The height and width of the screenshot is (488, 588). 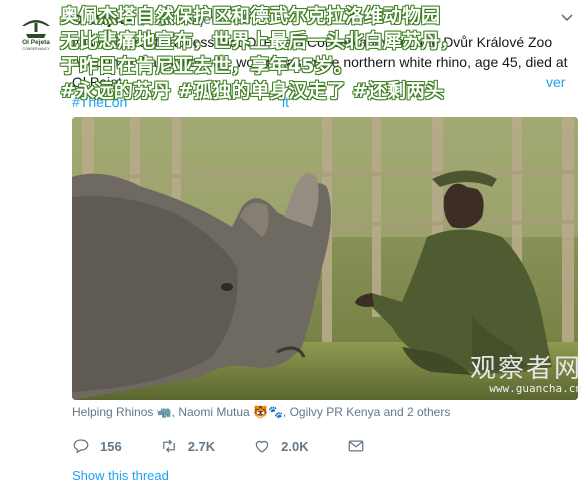 I want to click on svg-text: CONSERVANCY, so click(x=36, y=49).